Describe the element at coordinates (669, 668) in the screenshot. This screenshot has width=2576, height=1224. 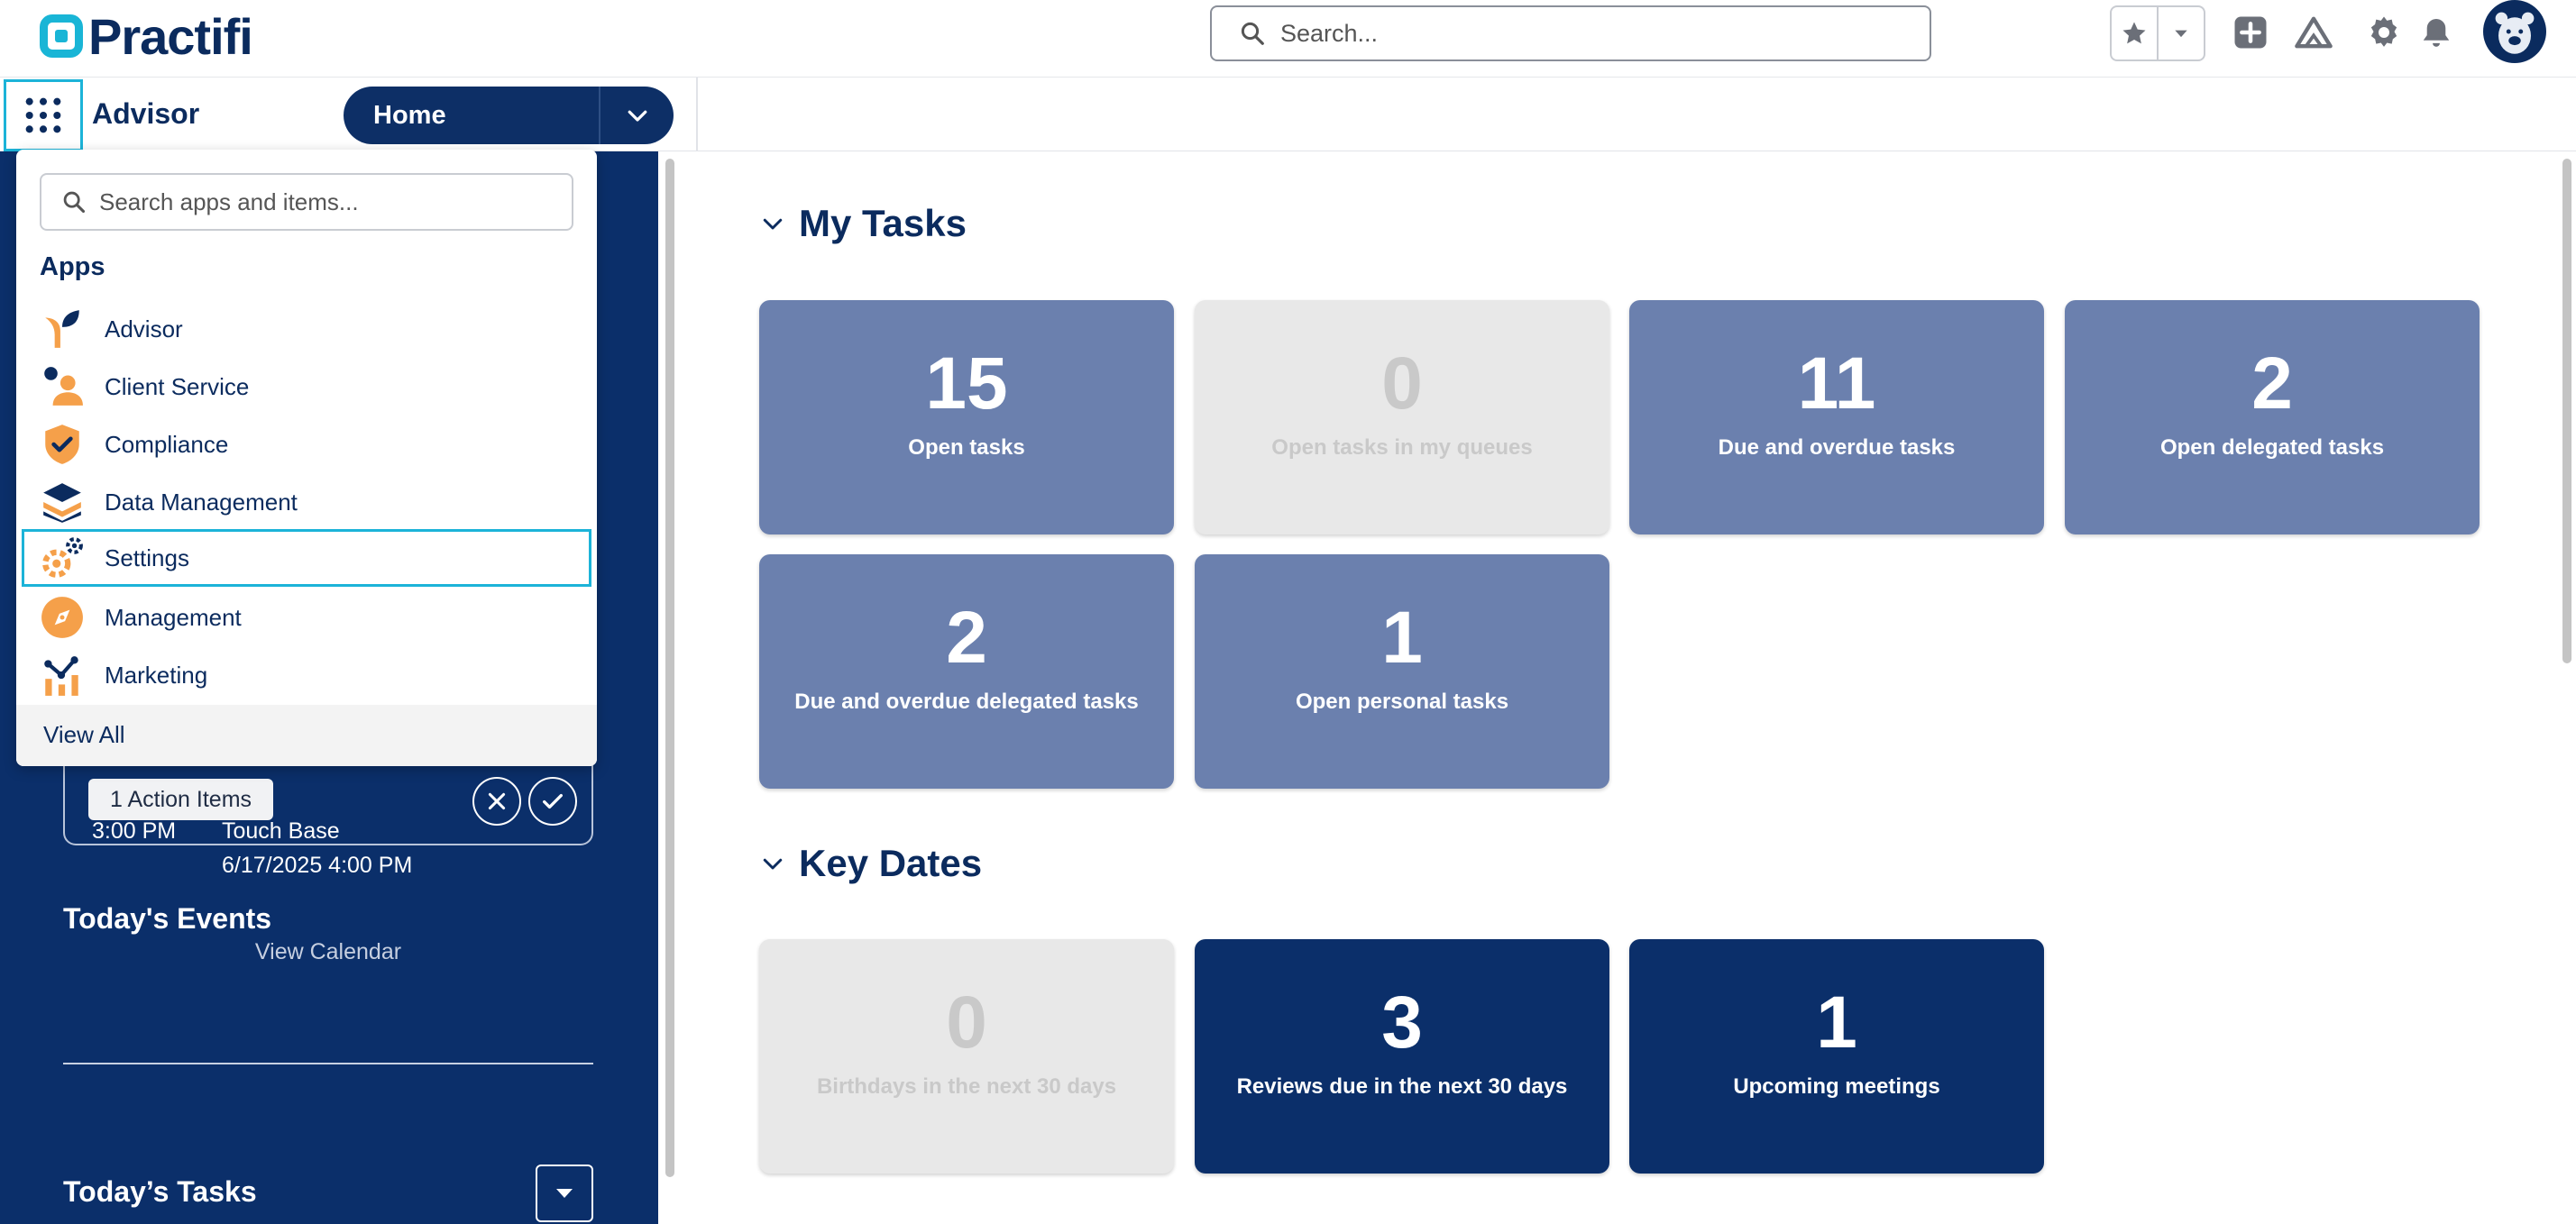
I see `sidebar-scrollbar` at that location.